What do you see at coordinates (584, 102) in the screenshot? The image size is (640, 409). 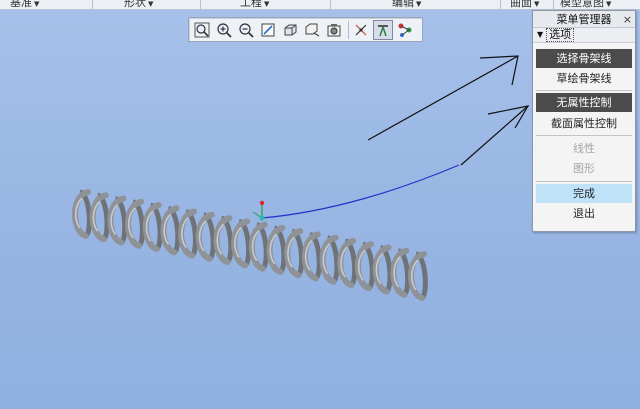 I see `menu-item-no-property-control: 无属性控制` at bounding box center [584, 102].